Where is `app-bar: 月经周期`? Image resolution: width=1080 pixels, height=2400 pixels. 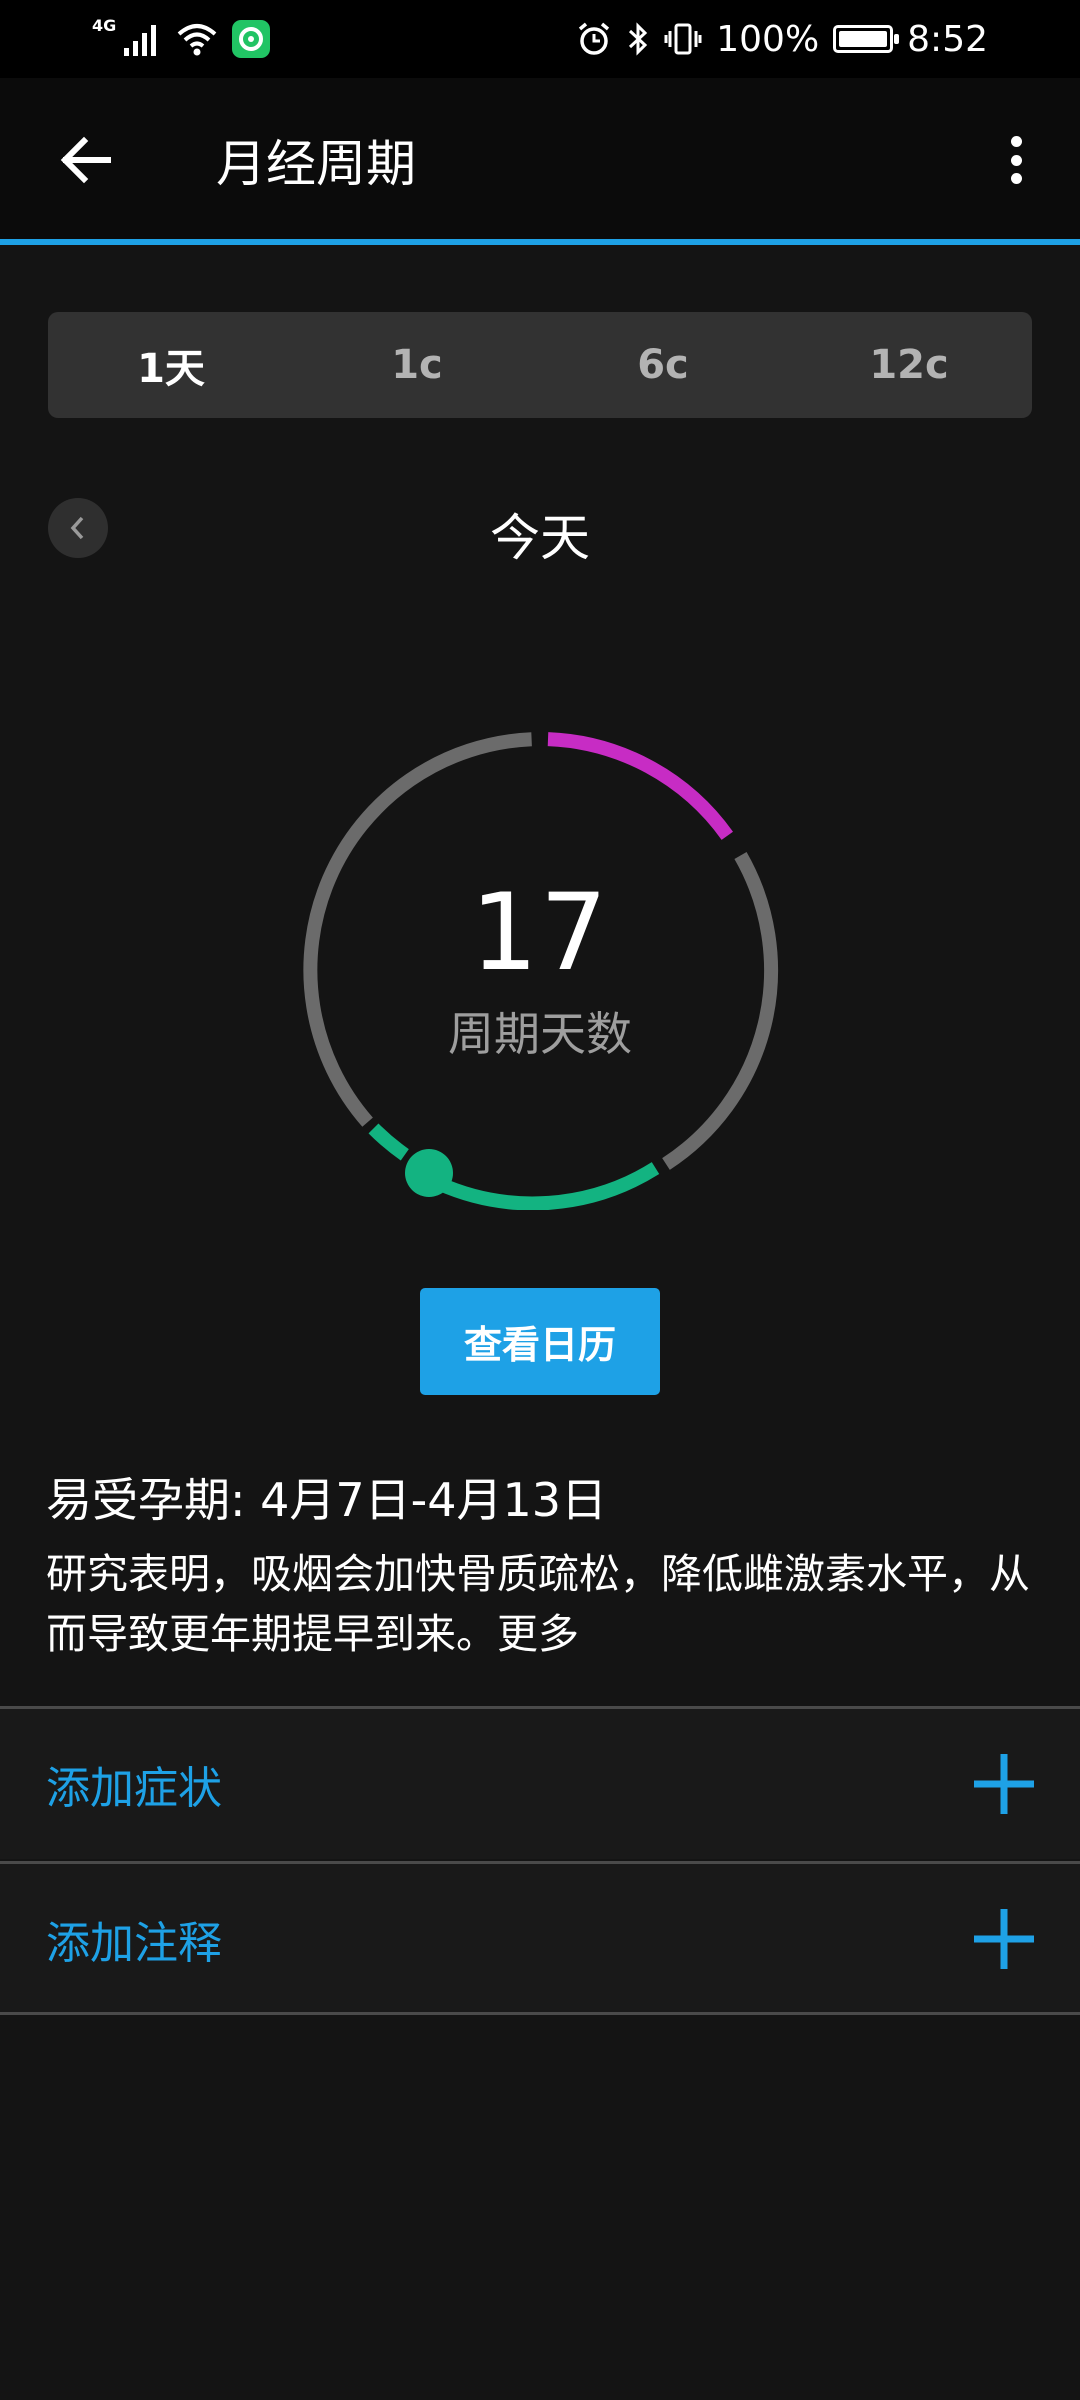 app-bar: 月经周期 is located at coordinates (540, 161).